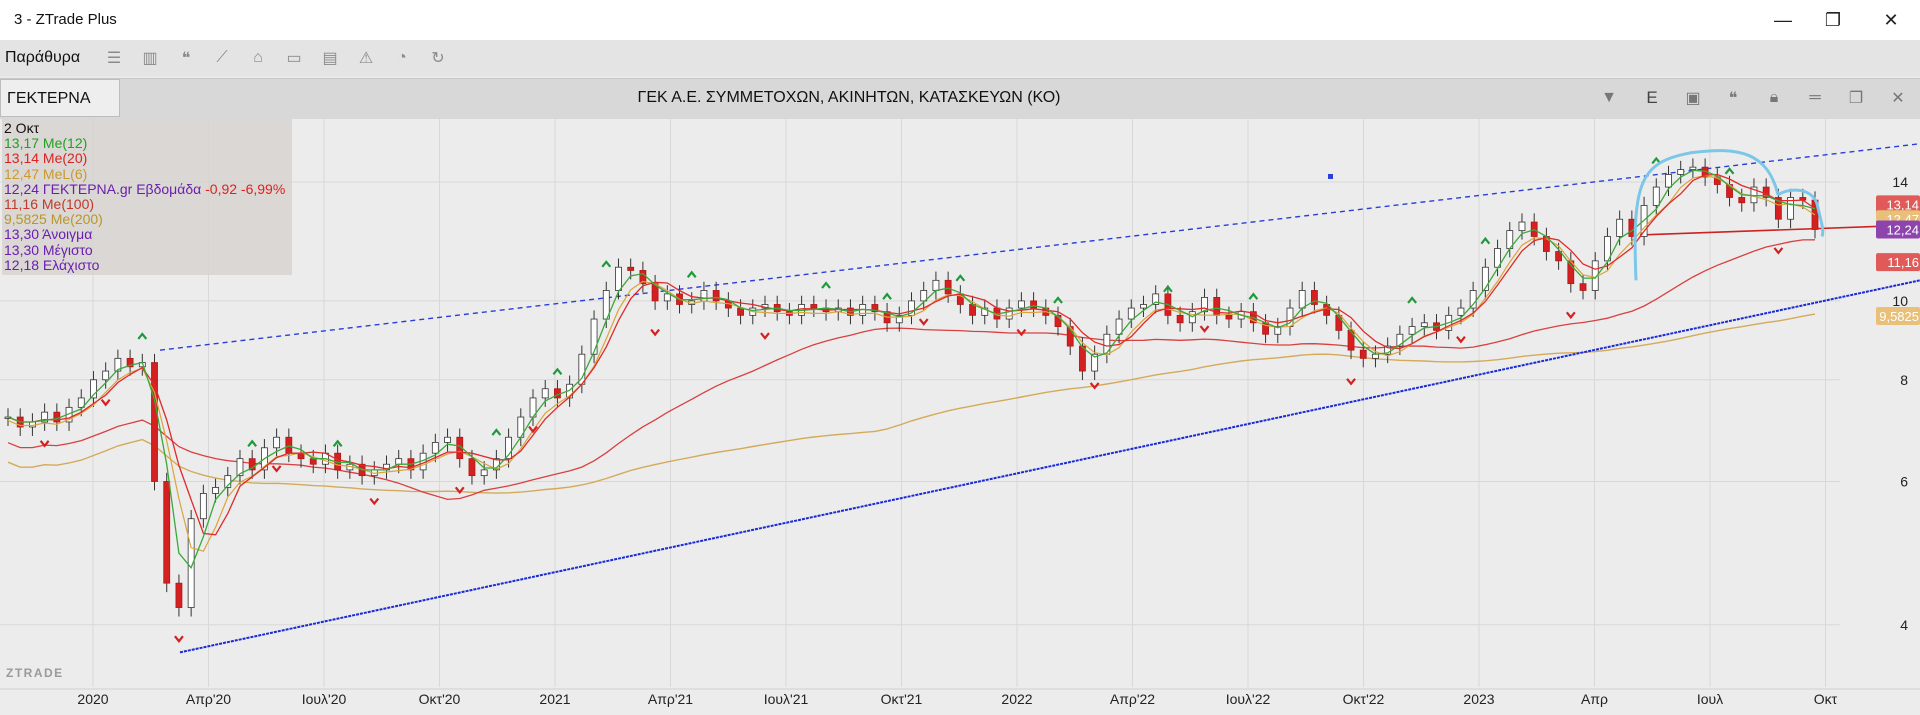 The image size is (1920, 715). I want to click on list-icon: ☰, so click(114, 58).